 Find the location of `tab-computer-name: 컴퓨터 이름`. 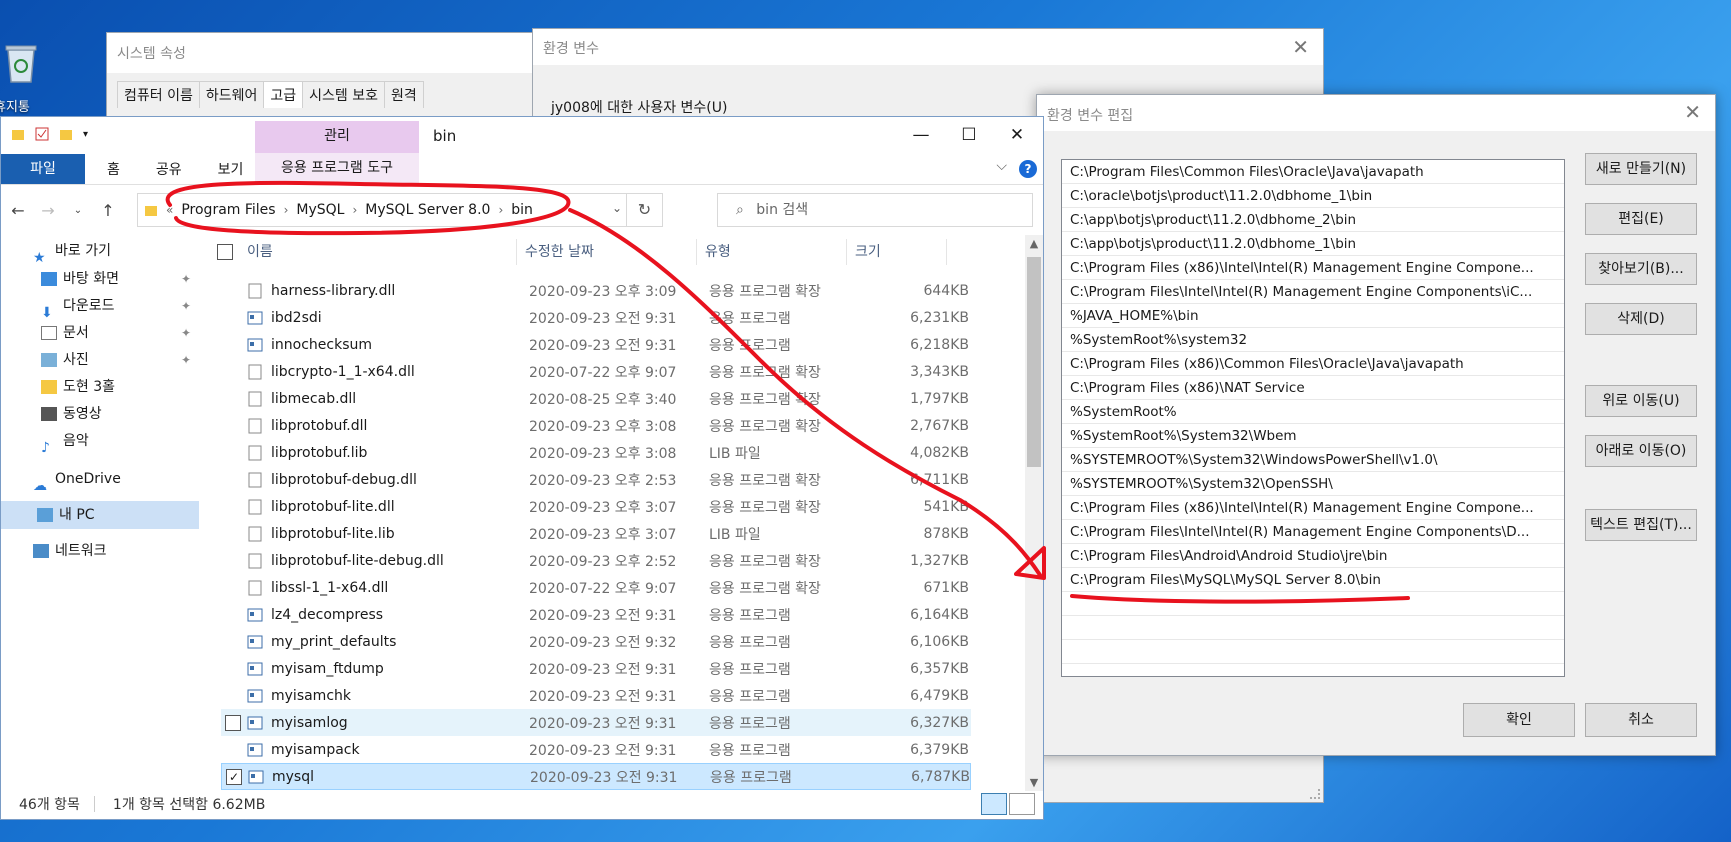

tab-computer-name: 컴퓨터 이름 is located at coordinates (158, 94).